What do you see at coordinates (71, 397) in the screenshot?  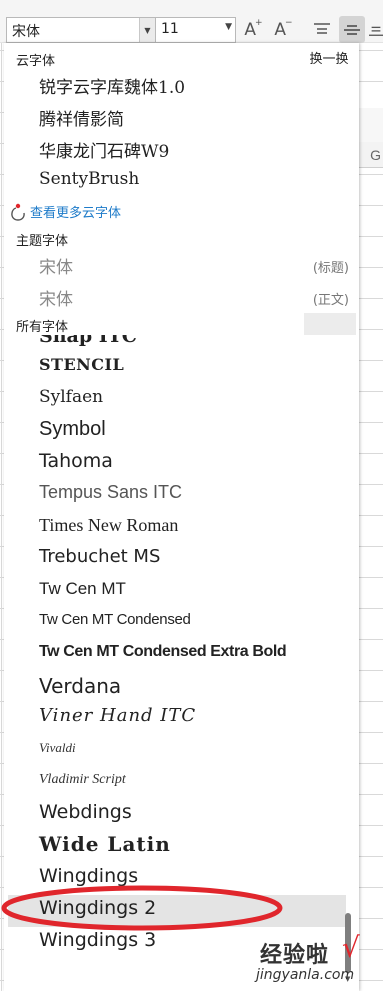 I see `font-item-sylfaen: Sylfaen` at bounding box center [71, 397].